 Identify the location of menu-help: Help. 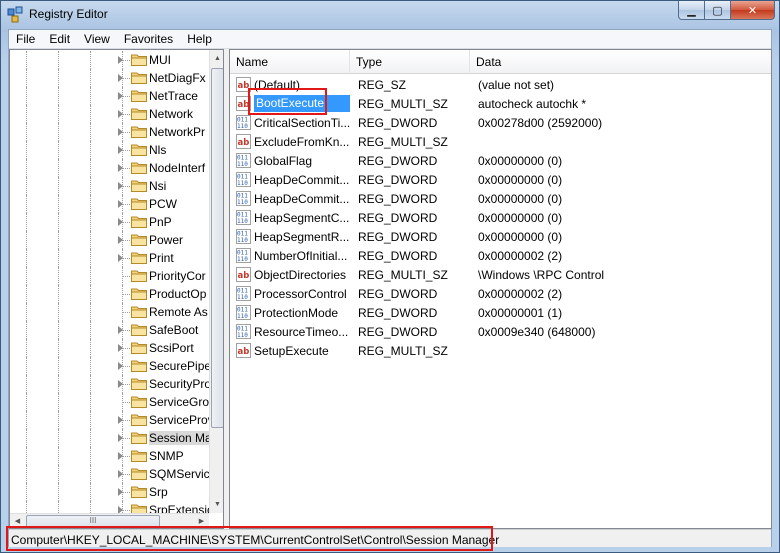
(199, 39).